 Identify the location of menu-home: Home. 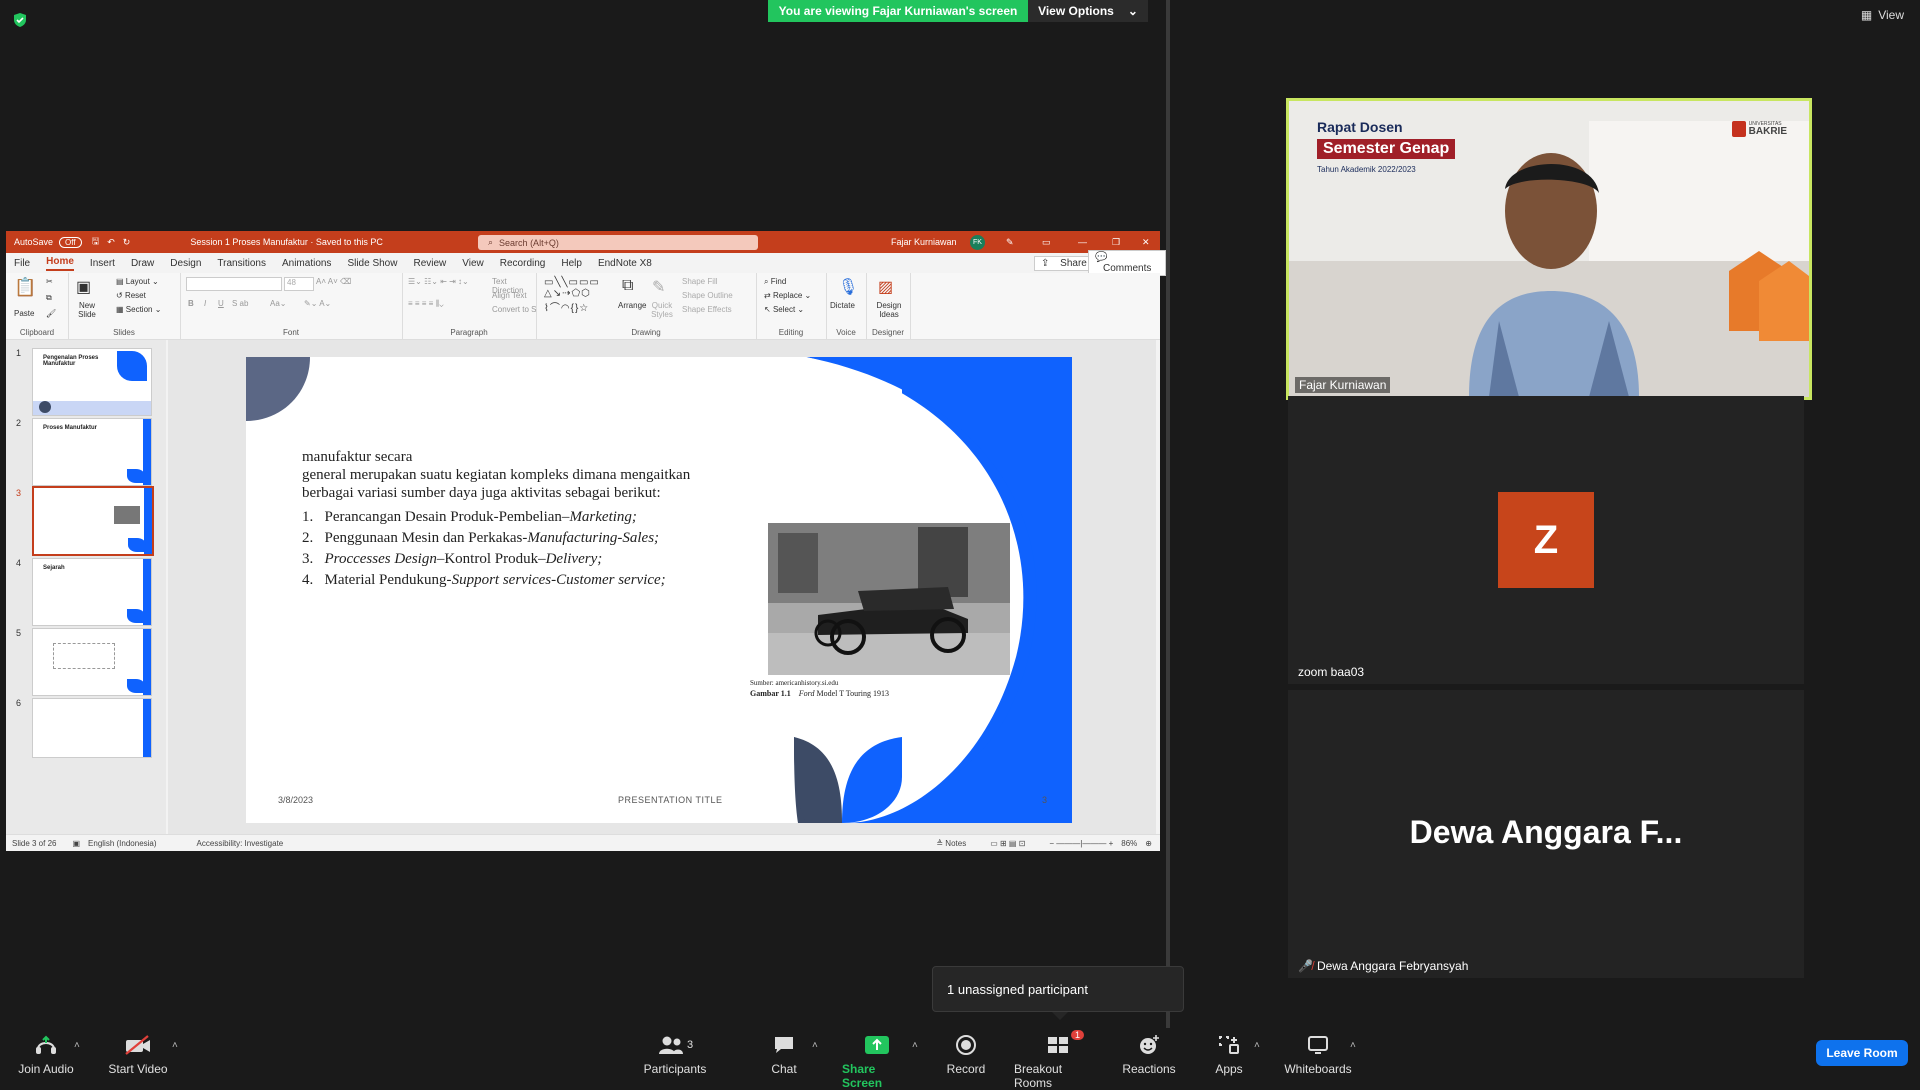
(60, 263).